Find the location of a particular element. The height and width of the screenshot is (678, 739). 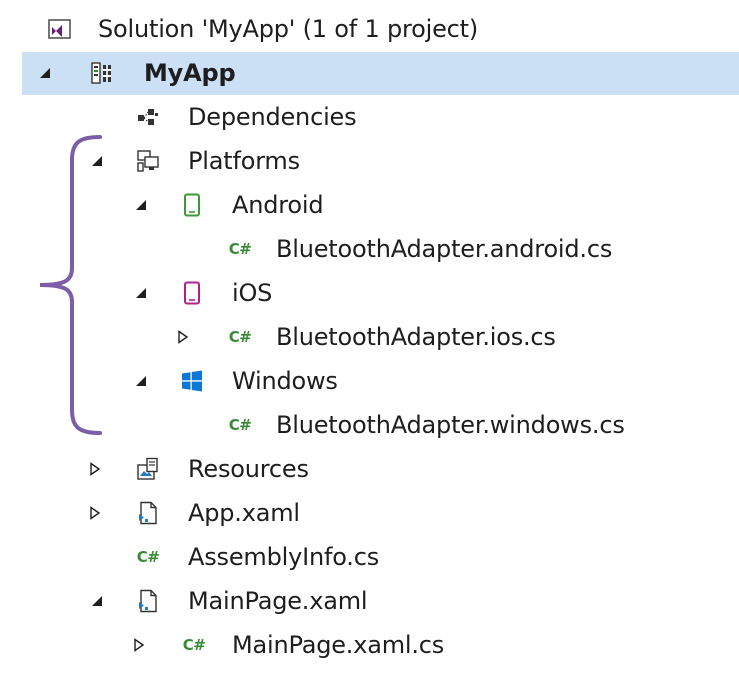

tree-row-assemblyinfo: C# AssemblyInfo.cs is located at coordinates (380, 557).